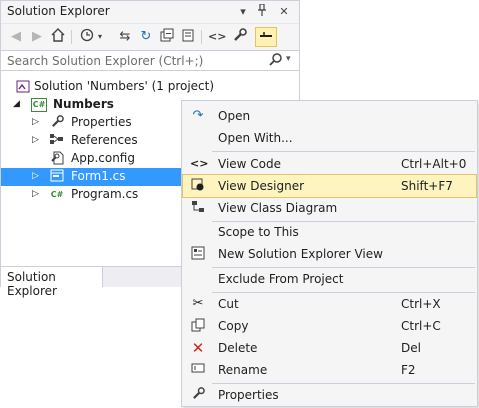 This screenshot has width=479, height=408. I want to click on menu-item-rename: Rename F2, so click(329, 370).